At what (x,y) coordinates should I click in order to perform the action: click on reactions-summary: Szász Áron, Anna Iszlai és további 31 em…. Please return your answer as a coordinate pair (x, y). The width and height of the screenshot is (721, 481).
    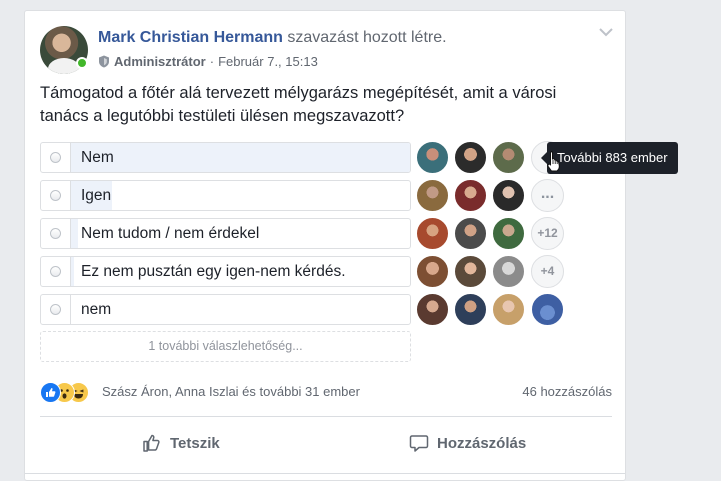
    Looking at the image, I should click on (326, 392).